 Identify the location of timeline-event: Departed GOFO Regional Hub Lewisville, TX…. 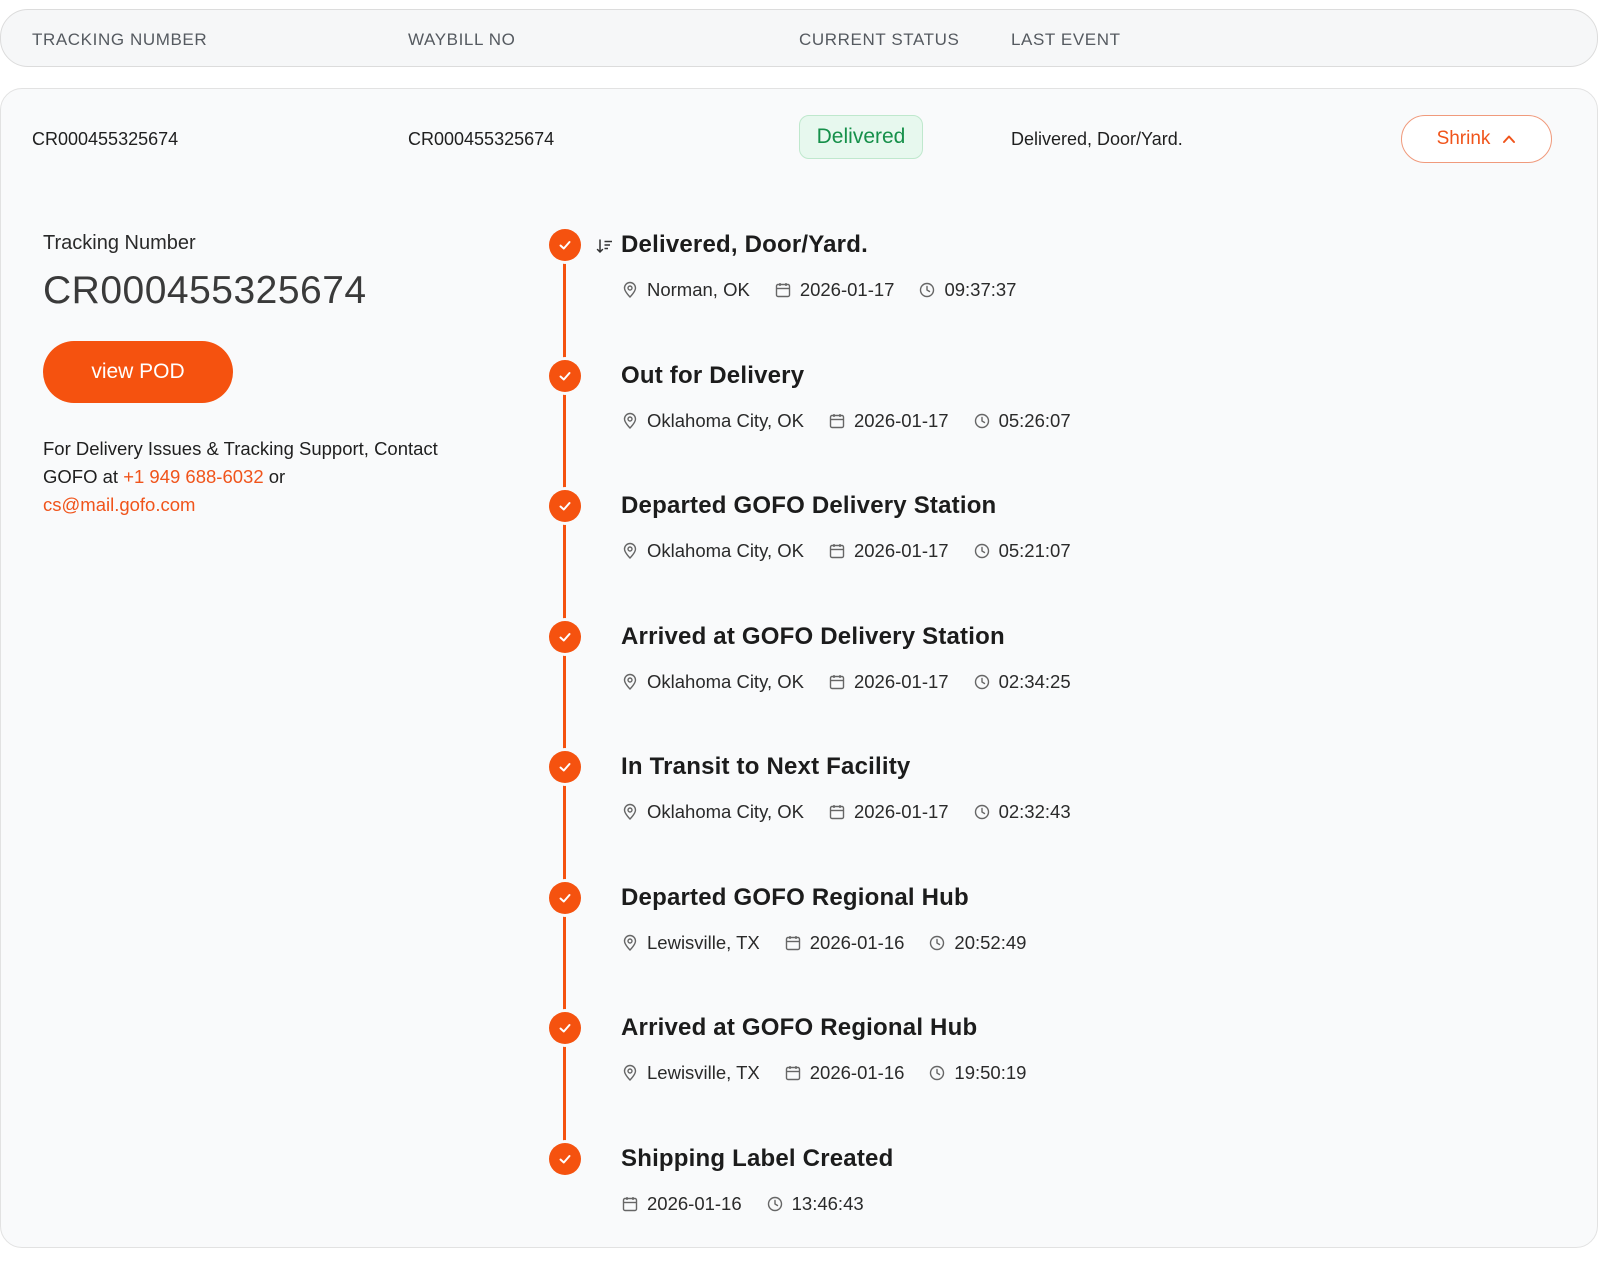
(991, 941).